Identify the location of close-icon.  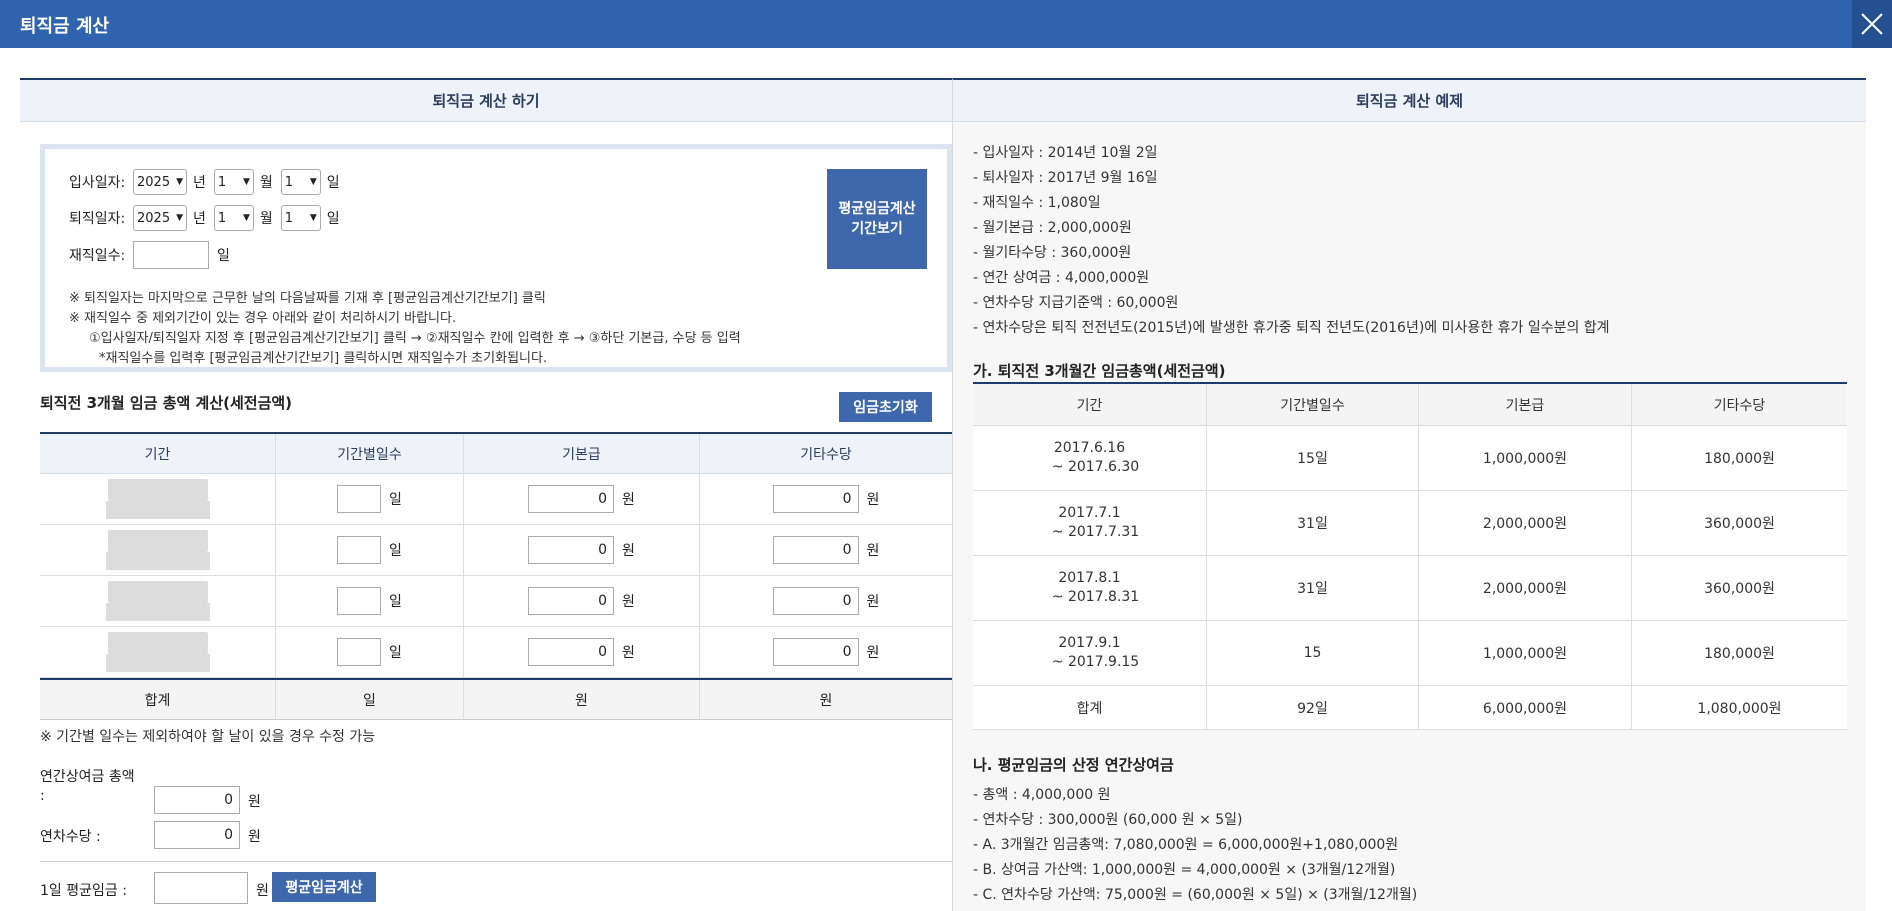
(1872, 24).